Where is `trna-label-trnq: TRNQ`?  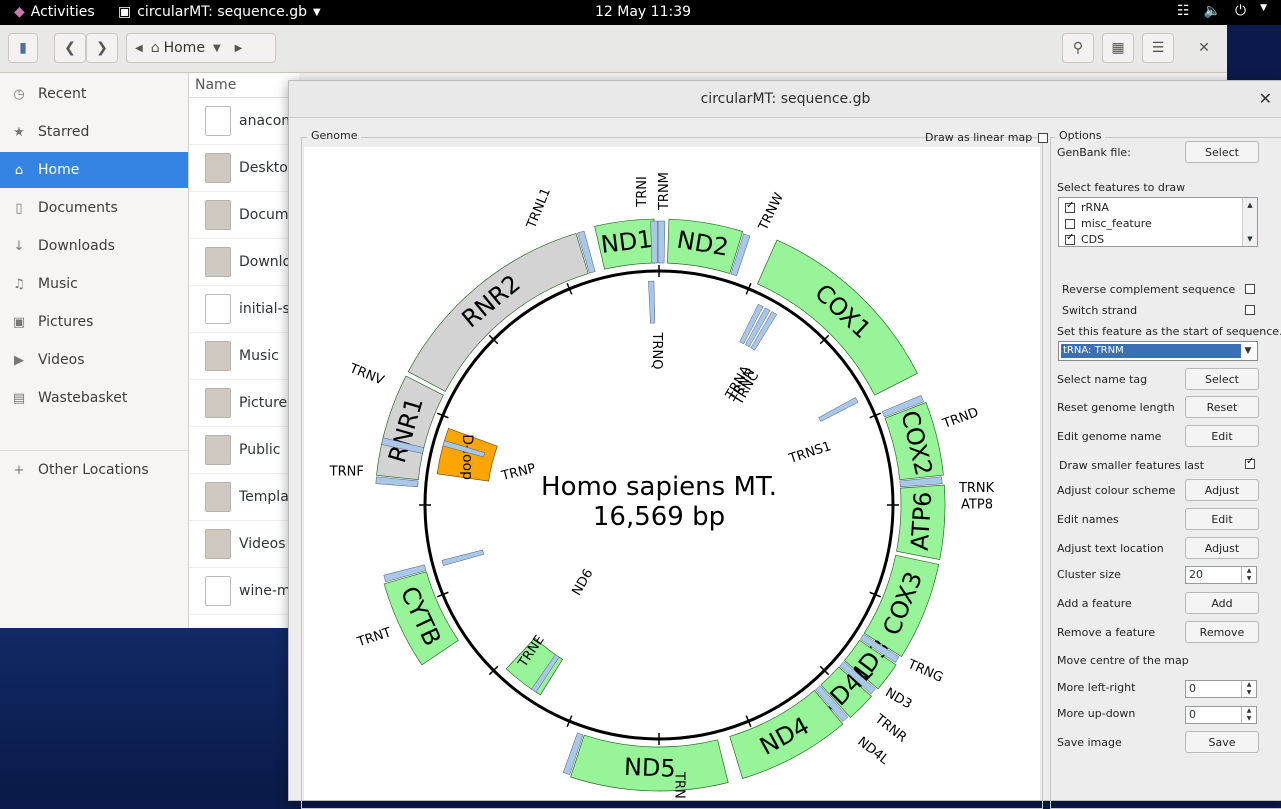
trna-label-trnq: TRNQ is located at coordinates (656, 351).